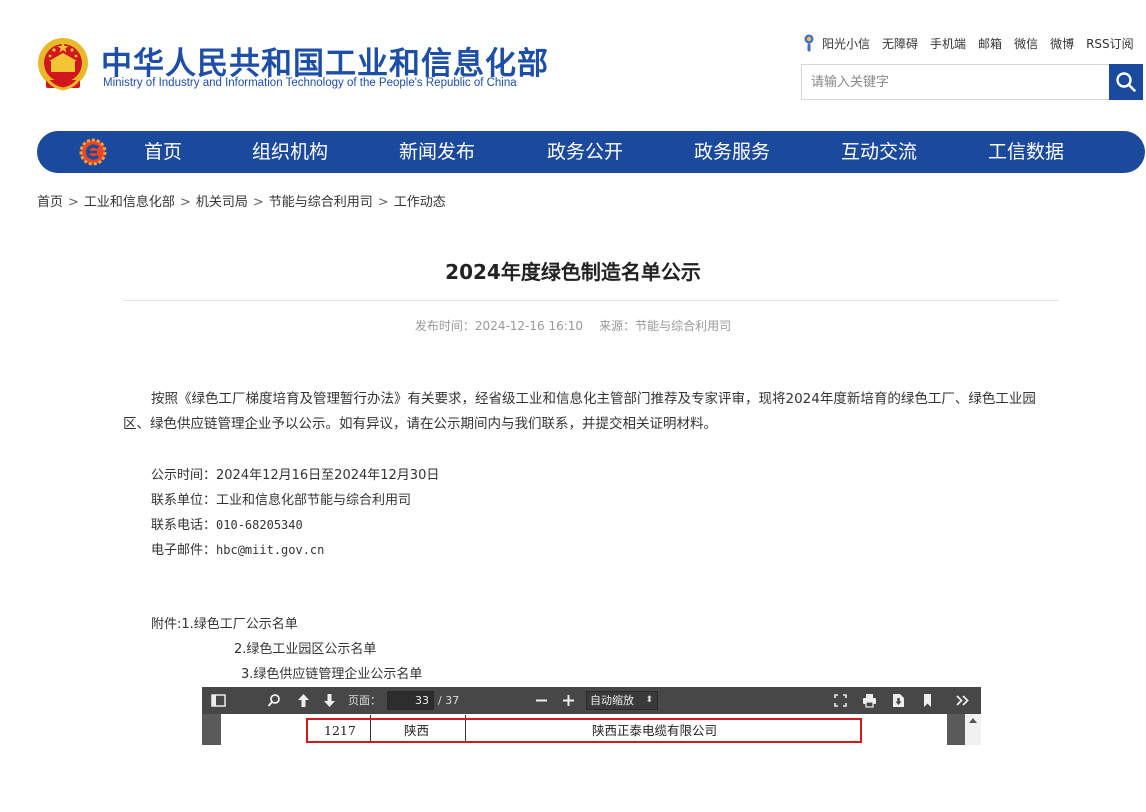 The width and height of the screenshot is (1146, 812). I want to click on nav-organization: 组织机构, so click(290, 152).